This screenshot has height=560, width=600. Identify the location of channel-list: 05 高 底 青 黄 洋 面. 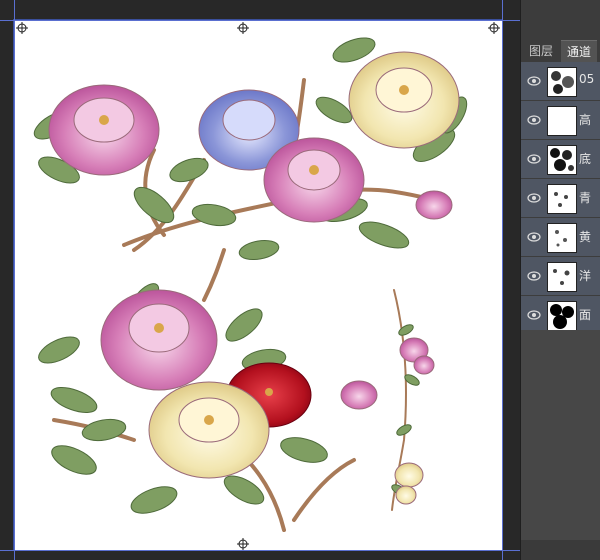
(560, 198).